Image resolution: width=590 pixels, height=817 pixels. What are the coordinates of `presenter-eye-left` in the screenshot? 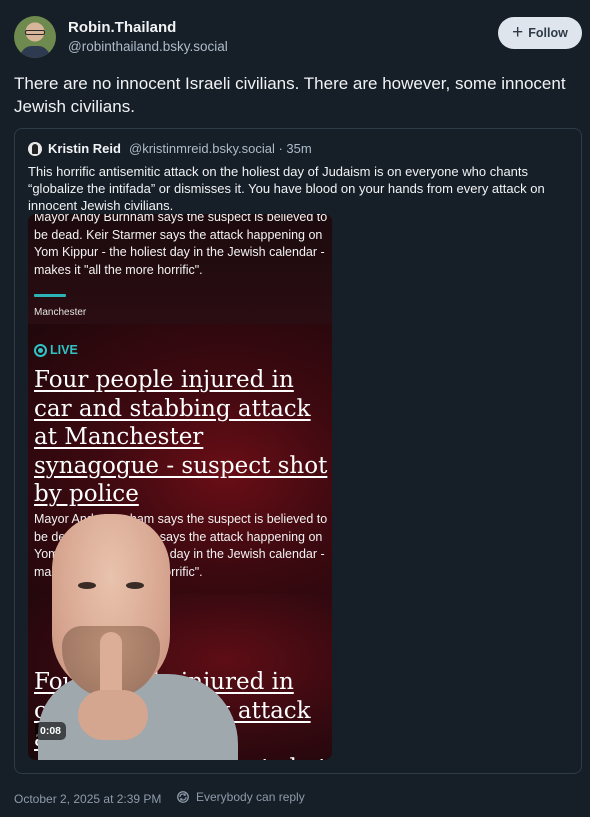 It's located at (87, 585).